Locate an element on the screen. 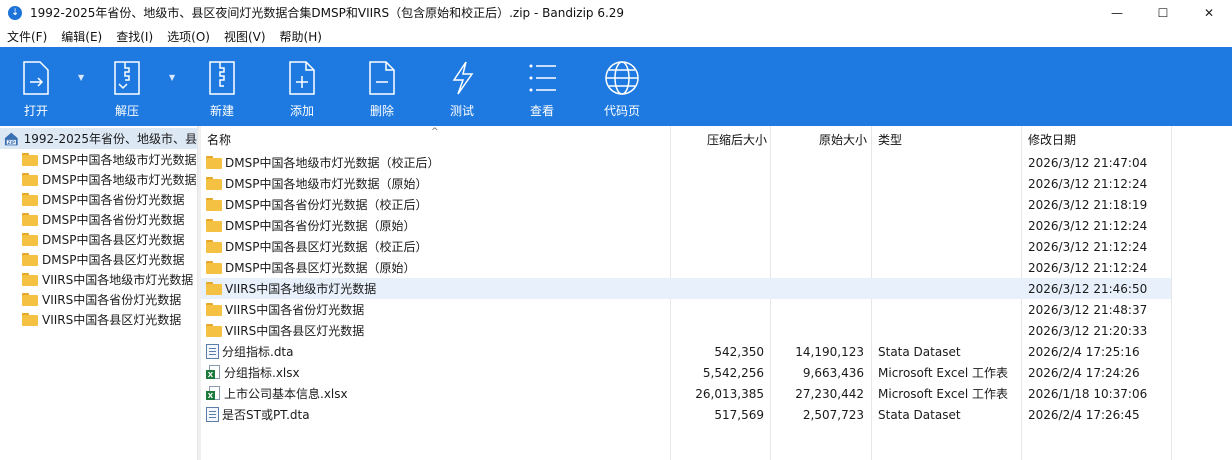  table-row: VIIRS中国各省份灯光数据 2026/3/12 21:48:37 is located at coordinates (686, 309).